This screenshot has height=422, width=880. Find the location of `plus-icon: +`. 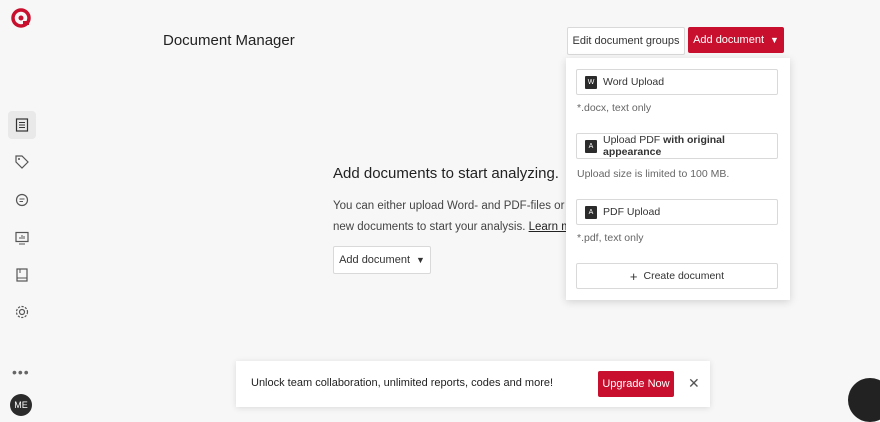

plus-icon: + is located at coordinates (633, 276).